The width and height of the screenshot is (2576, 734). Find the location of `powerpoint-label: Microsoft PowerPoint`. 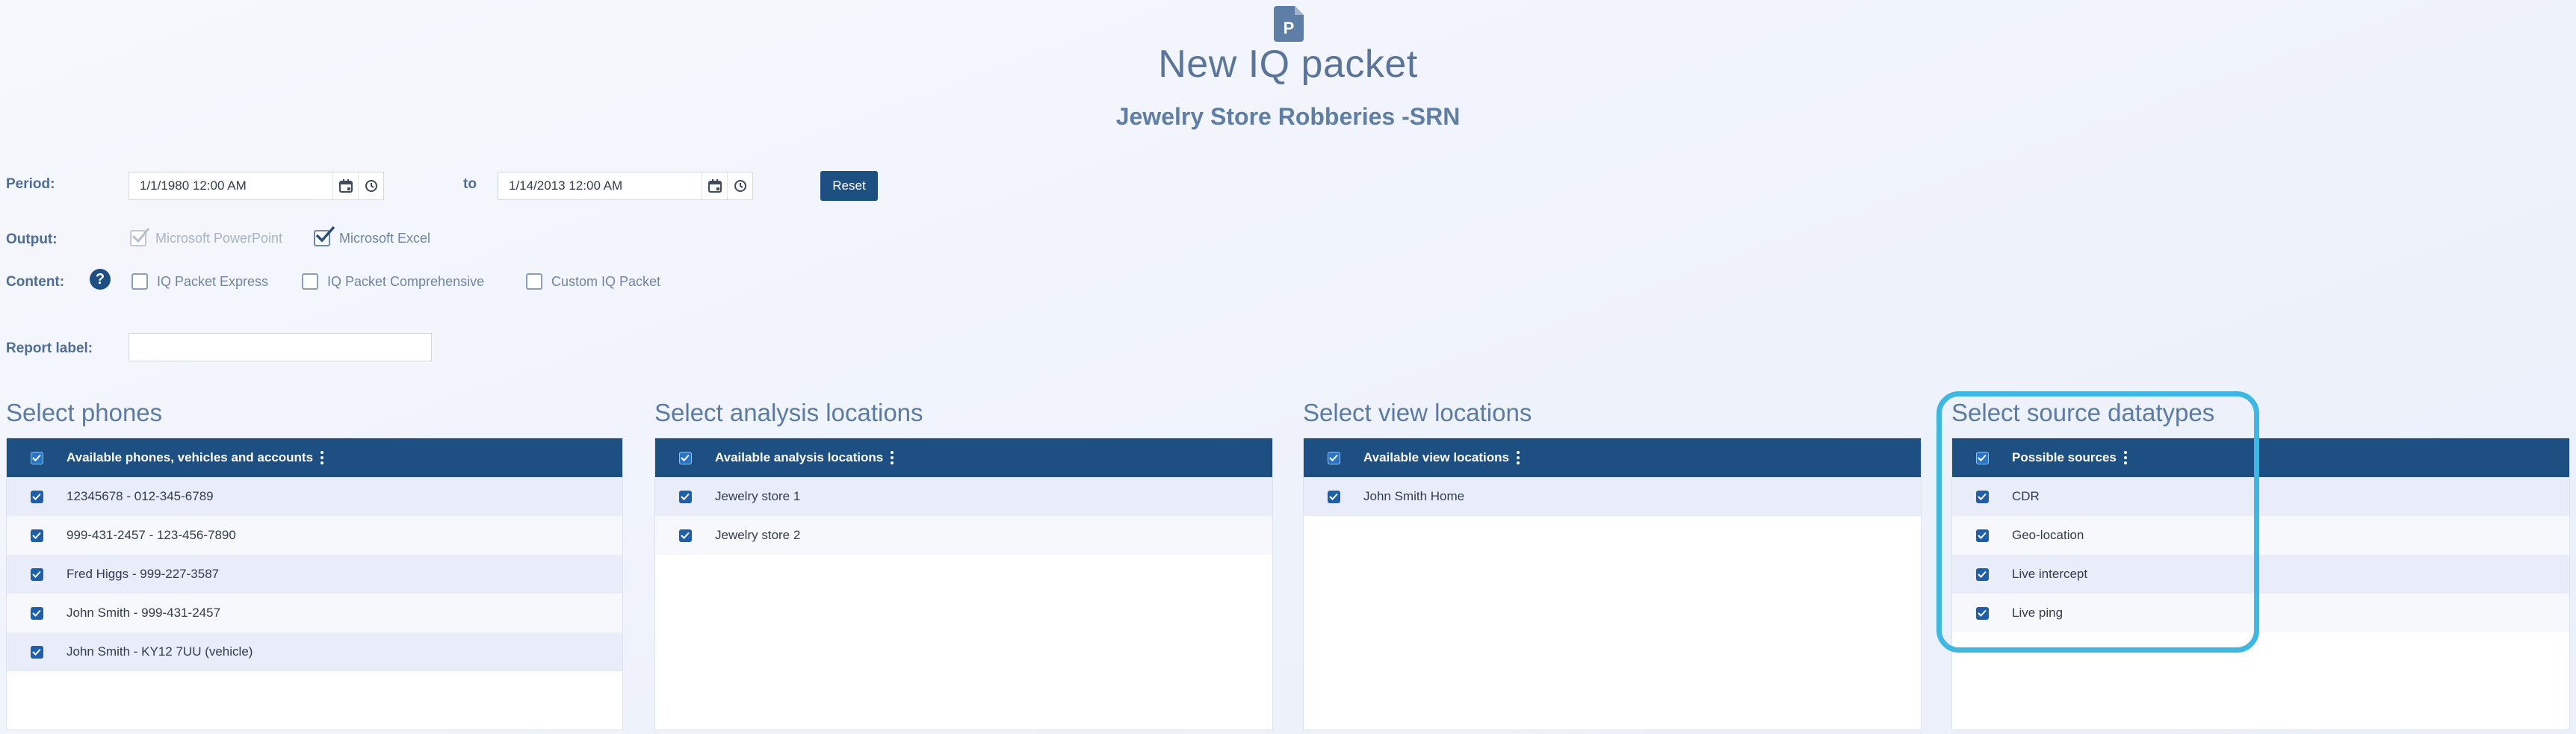

powerpoint-label: Microsoft PowerPoint is located at coordinates (219, 238).